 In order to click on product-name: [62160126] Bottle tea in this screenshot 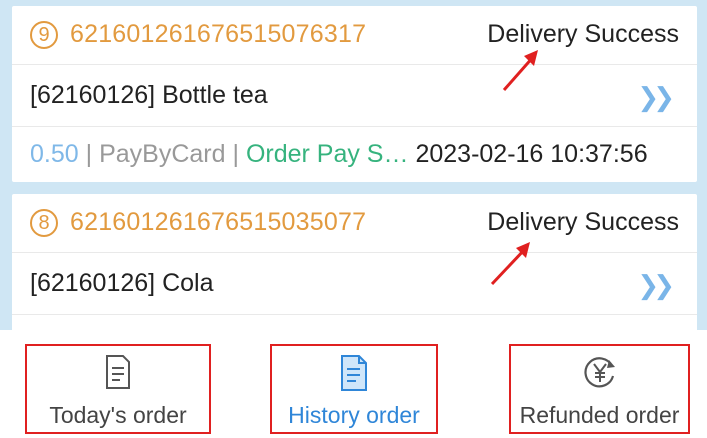, I will do `click(149, 95)`.